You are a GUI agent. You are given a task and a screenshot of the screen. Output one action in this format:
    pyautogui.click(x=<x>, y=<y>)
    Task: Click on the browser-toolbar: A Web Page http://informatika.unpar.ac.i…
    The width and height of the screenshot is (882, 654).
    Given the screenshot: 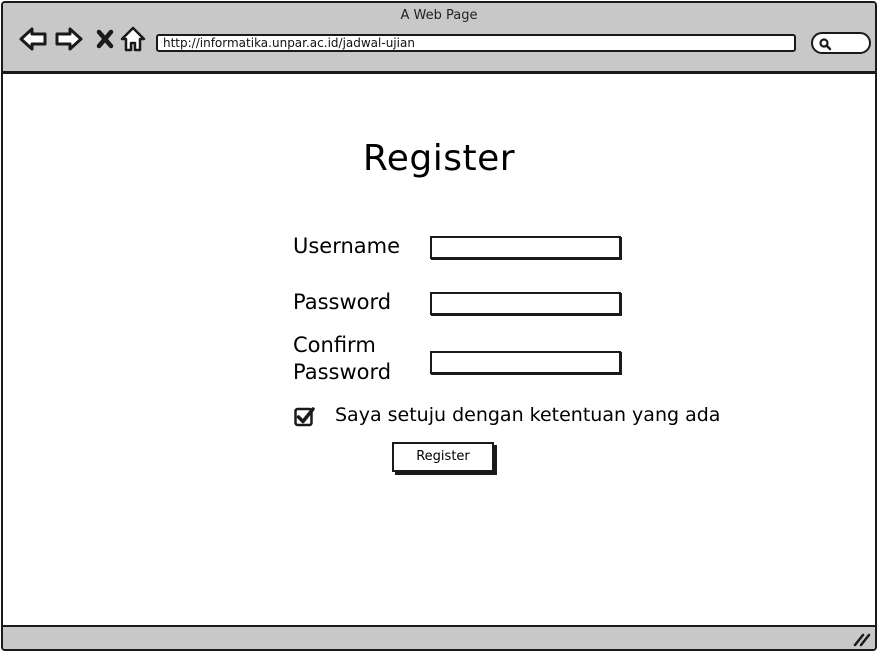 What is the action you would take?
    pyautogui.click(x=439, y=38)
    